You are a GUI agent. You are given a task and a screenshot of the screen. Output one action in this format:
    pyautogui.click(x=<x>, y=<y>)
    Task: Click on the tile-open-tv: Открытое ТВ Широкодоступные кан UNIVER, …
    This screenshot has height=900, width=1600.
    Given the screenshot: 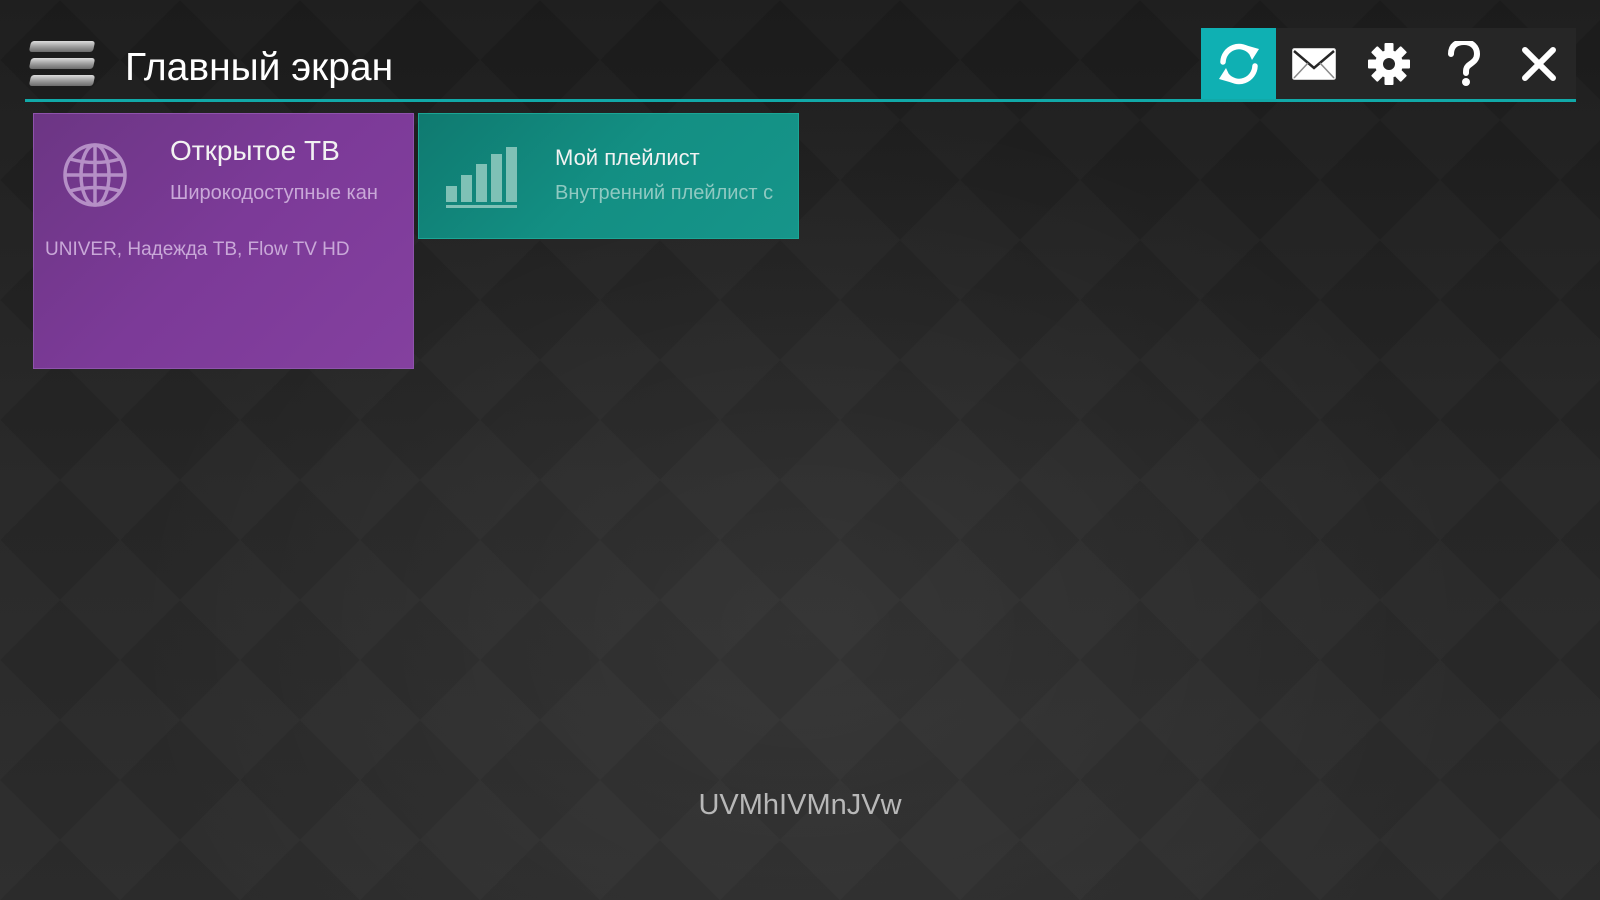 What is the action you would take?
    pyautogui.click(x=223, y=241)
    